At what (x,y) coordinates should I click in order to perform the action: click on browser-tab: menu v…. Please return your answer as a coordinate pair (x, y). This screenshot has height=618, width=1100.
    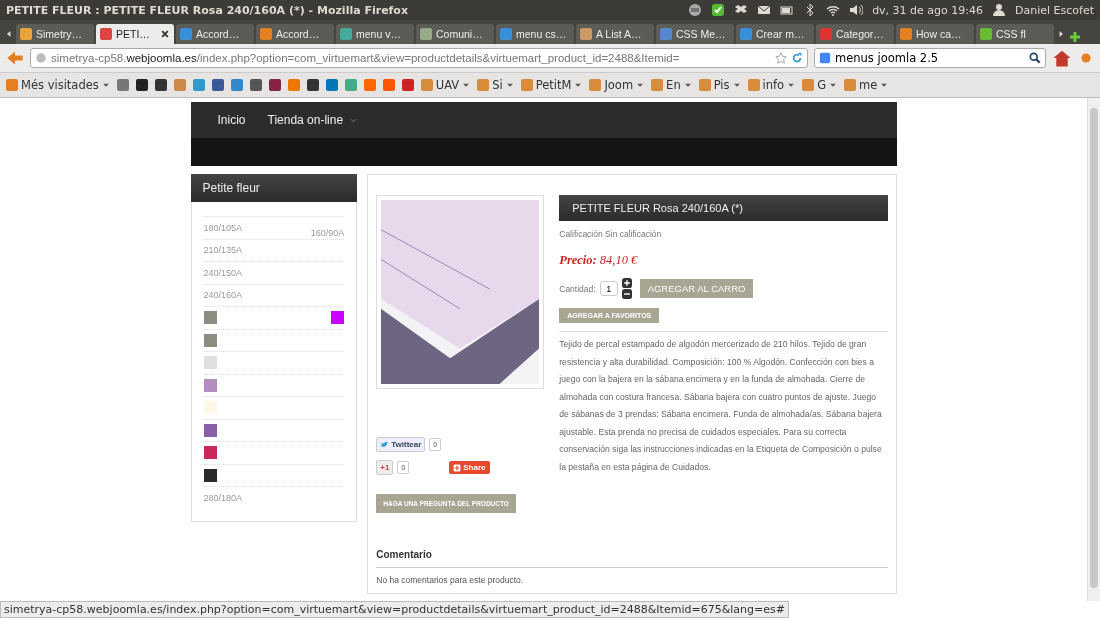
    Looking at the image, I should click on (375, 34).